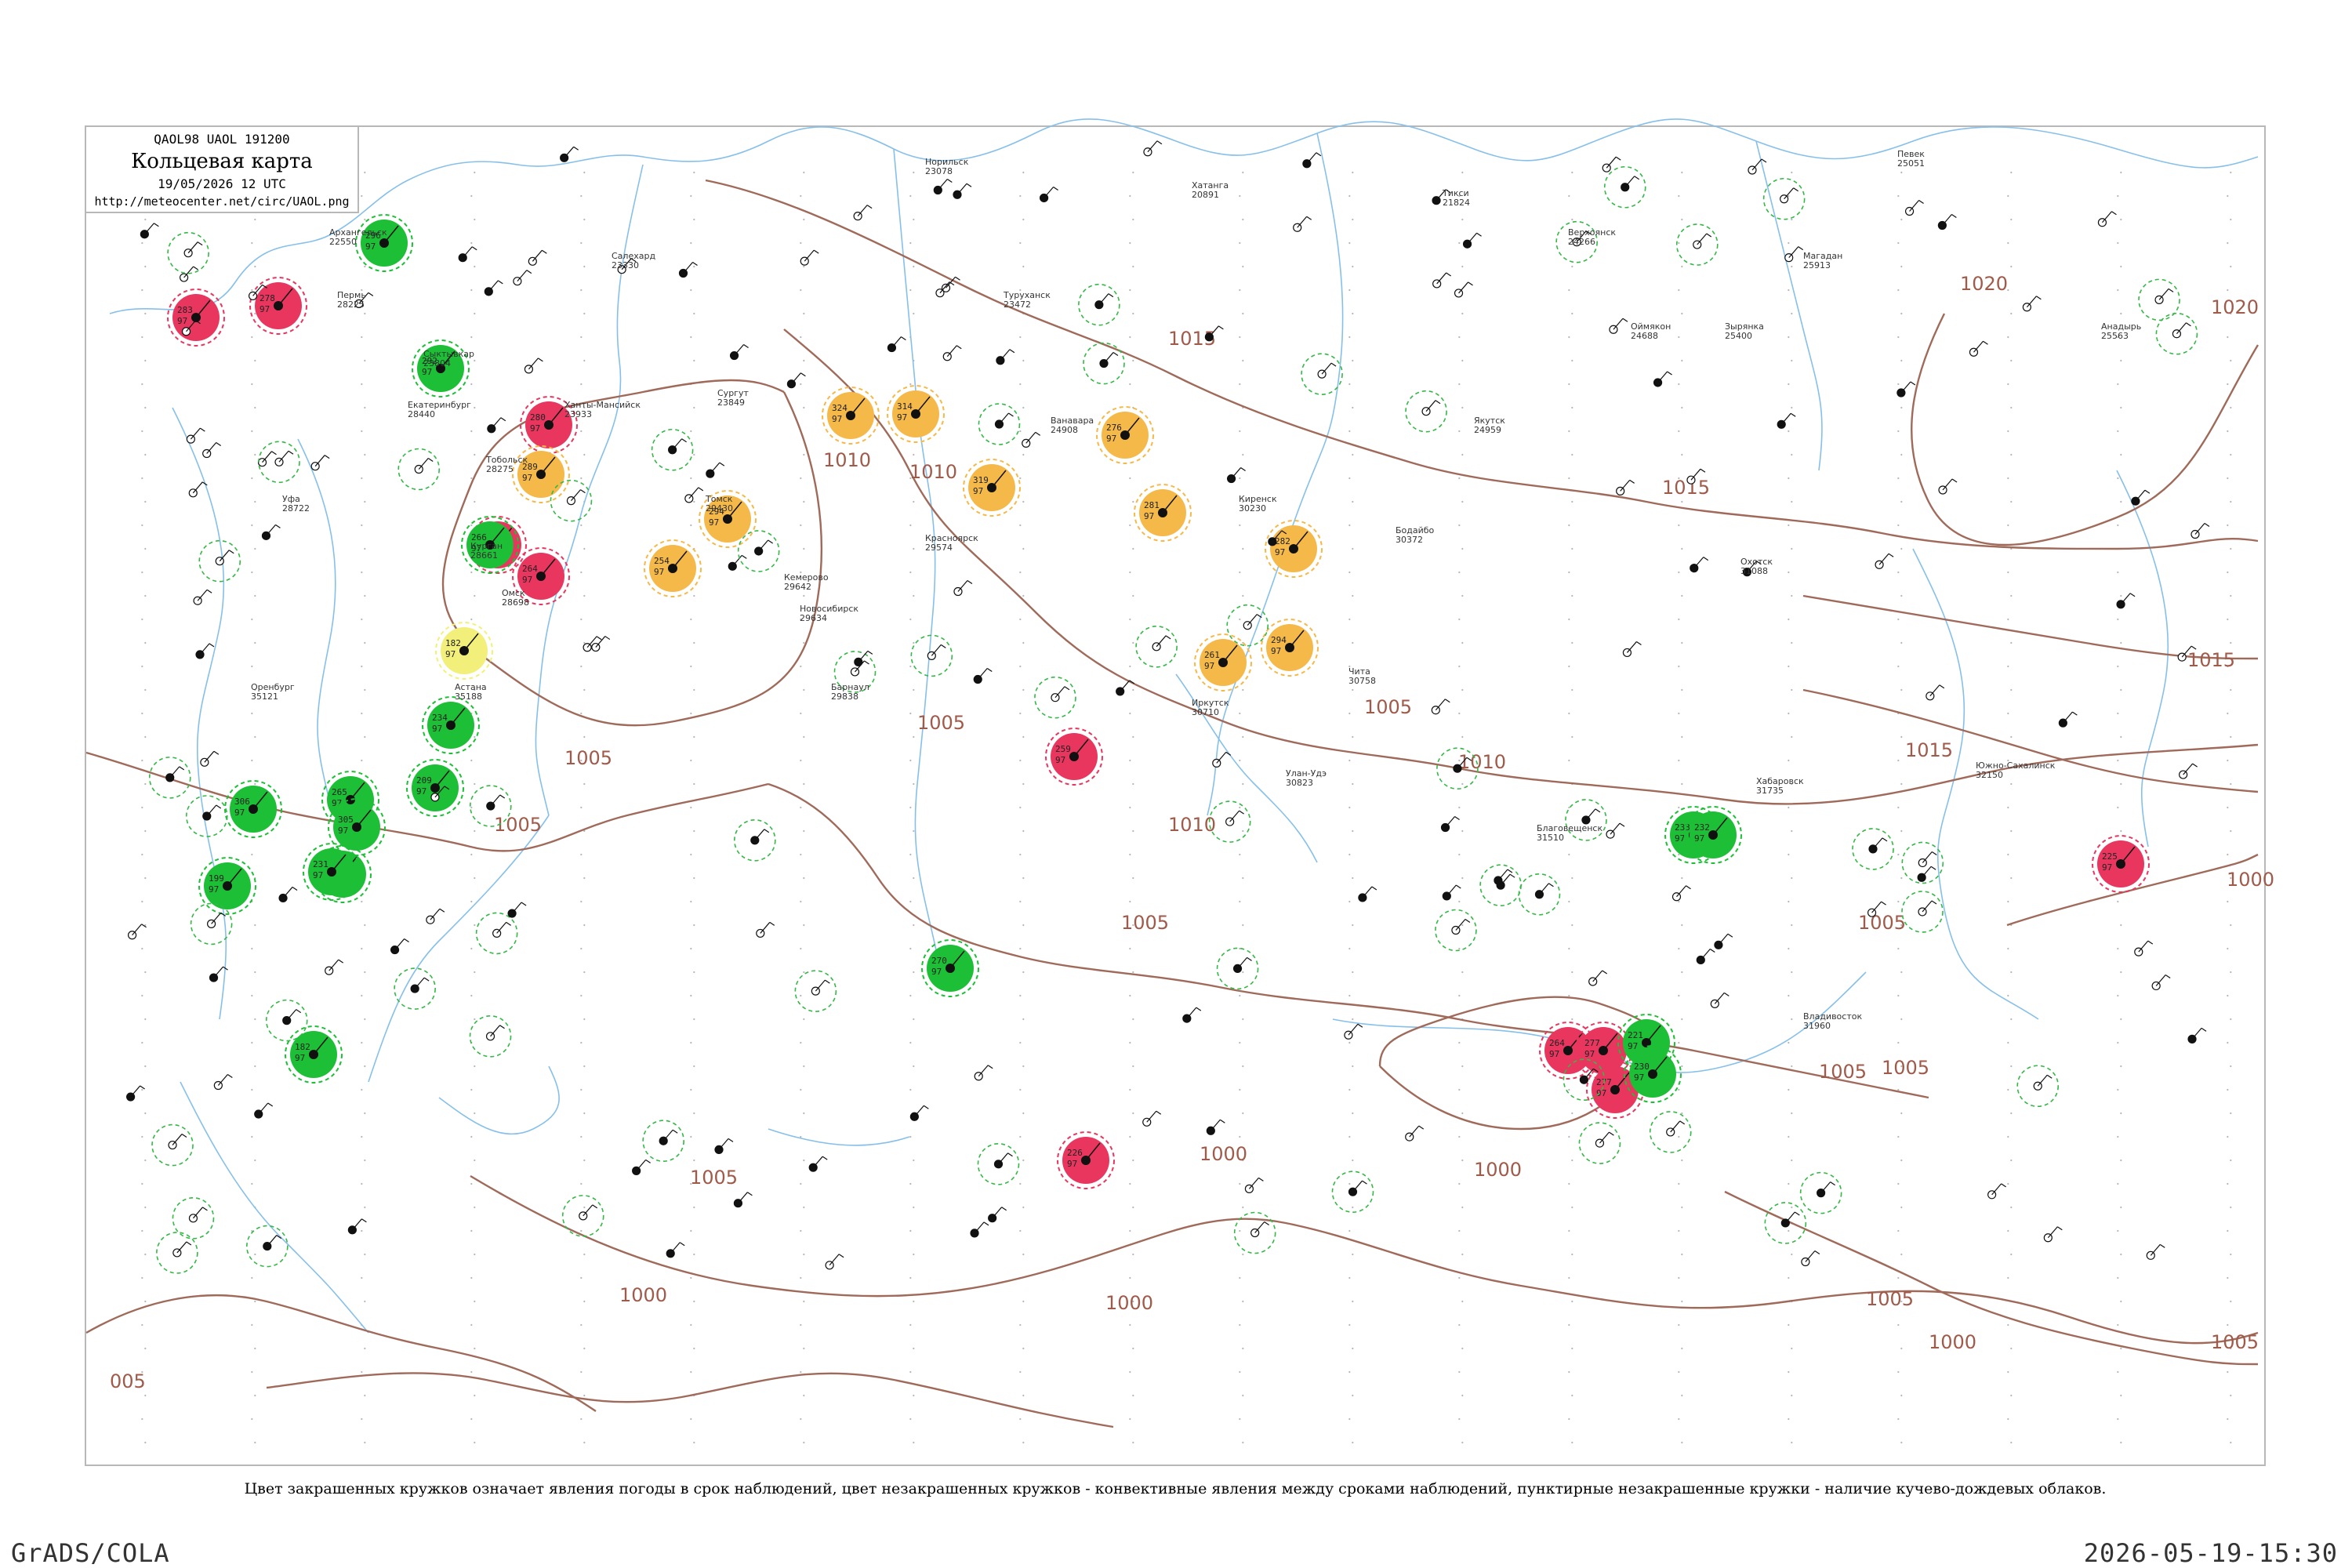  Describe the element at coordinates (314, 1054) in the screenshot. I see `station-rain-marker: 18297` at that location.